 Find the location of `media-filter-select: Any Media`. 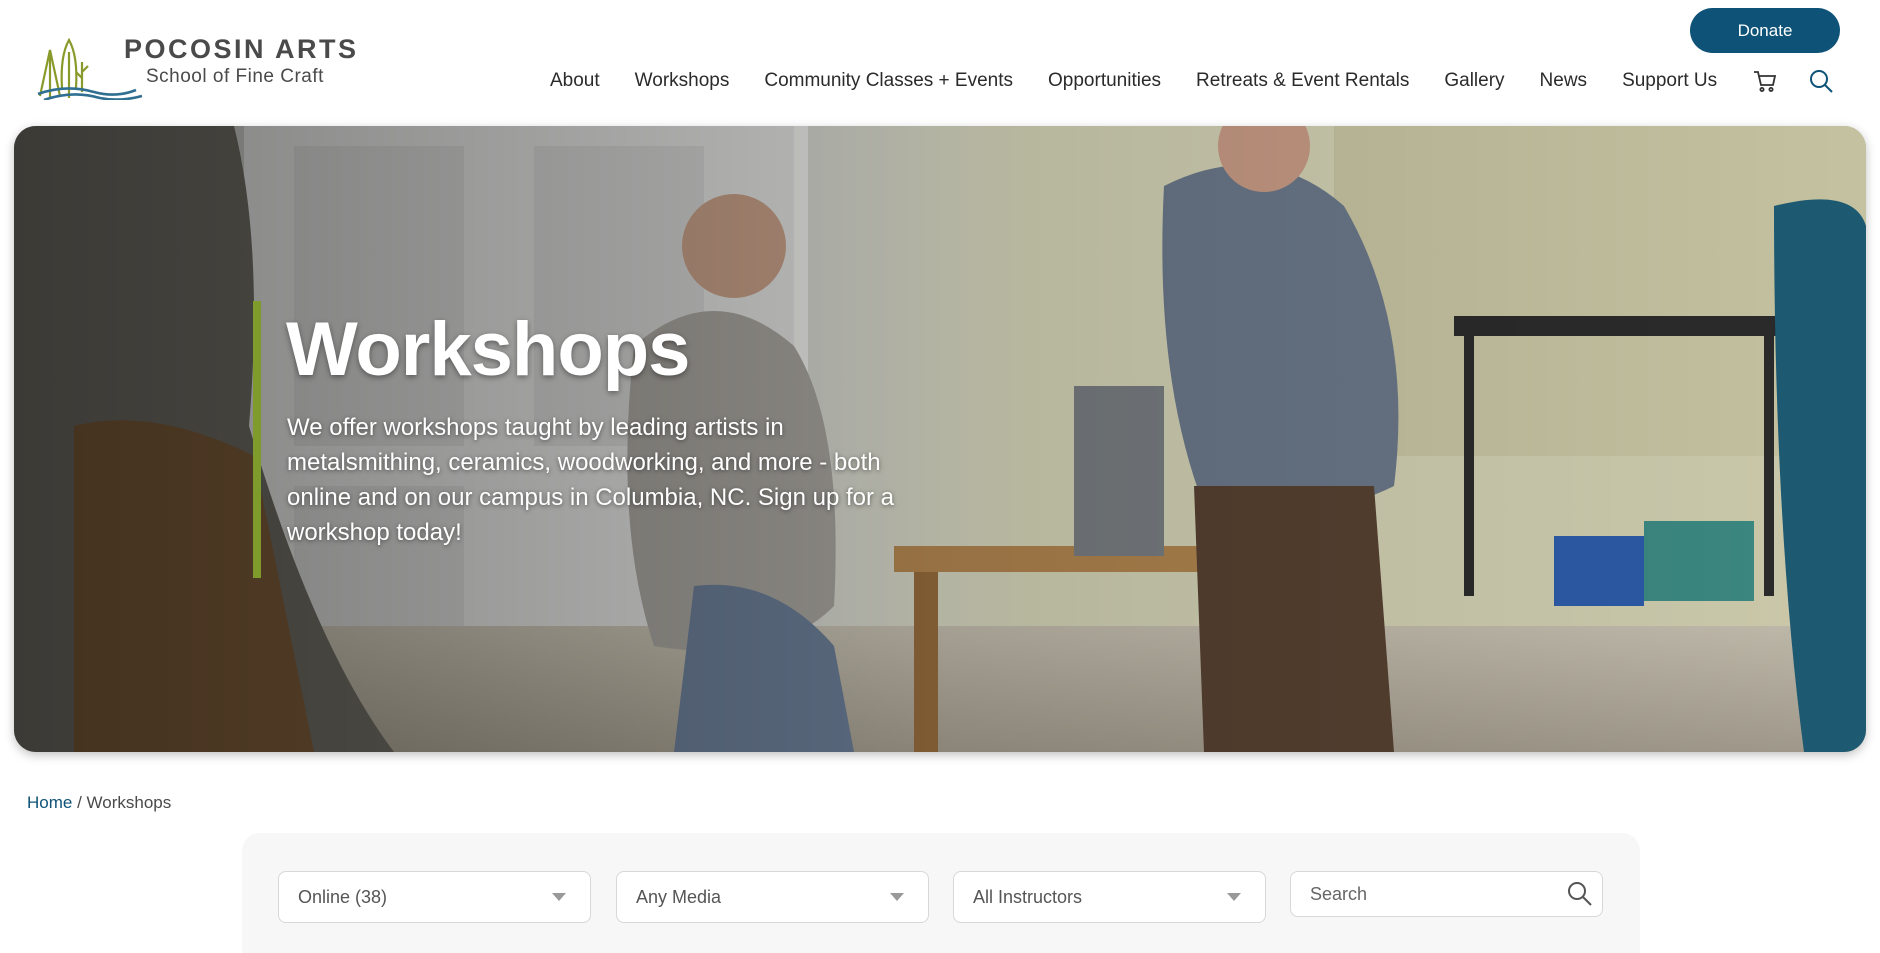

media-filter-select: Any Media is located at coordinates (772, 897).